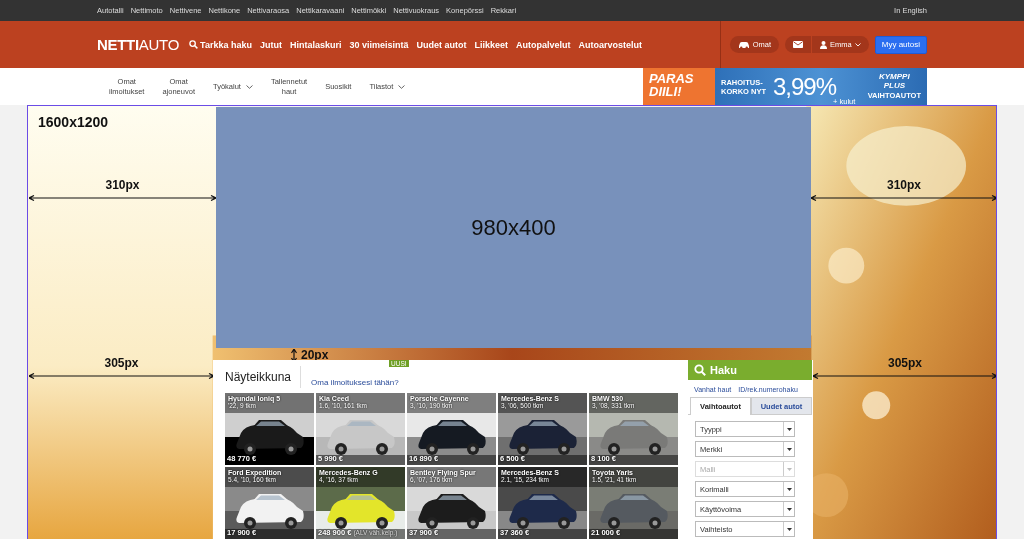 The height and width of the screenshot is (539, 1024). Describe the element at coordinates (824, 44) in the screenshot. I see `user-icon` at that location.